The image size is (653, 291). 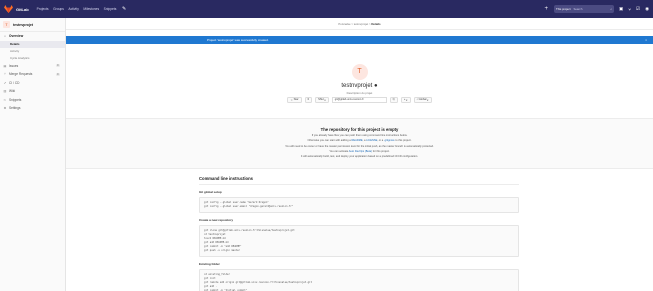 I want to click on gitignore-link: .gitignore, so click(x=389, y=140).